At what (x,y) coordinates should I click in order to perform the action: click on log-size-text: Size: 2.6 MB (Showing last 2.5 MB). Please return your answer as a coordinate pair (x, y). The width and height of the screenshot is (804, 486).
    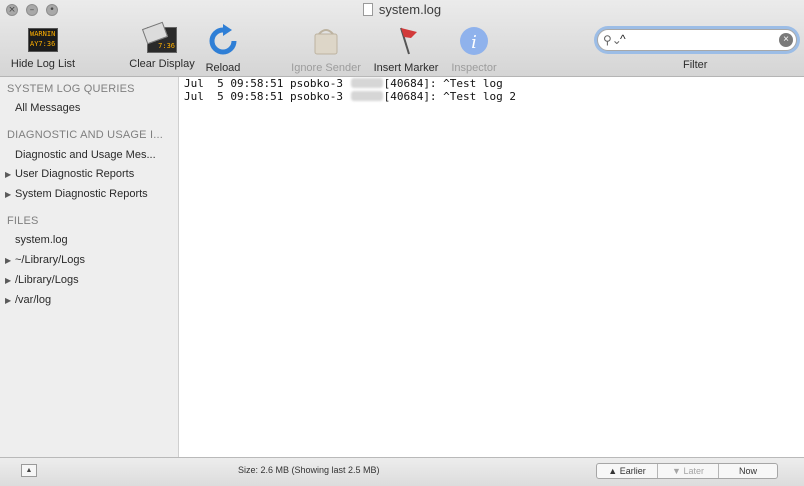
    Looking at the image, I should click on (309, 470).